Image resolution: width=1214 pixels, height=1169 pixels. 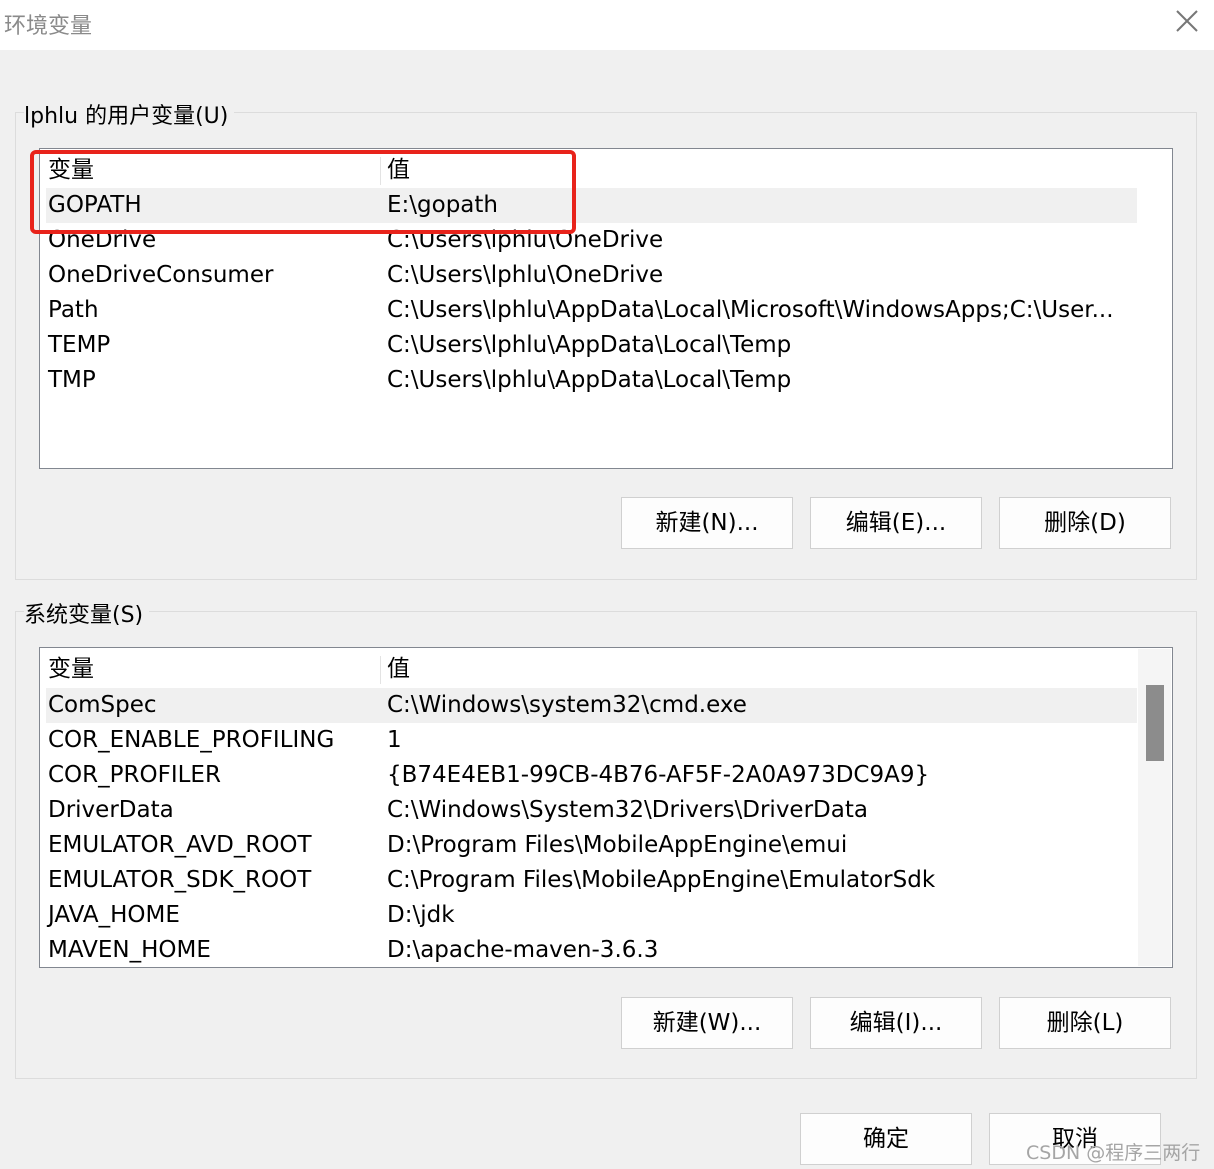 What do you see at coordinates (134, 775) in the screenshot?
I see `var-name: COR_PROFILER` at bounding box center [134, 775].